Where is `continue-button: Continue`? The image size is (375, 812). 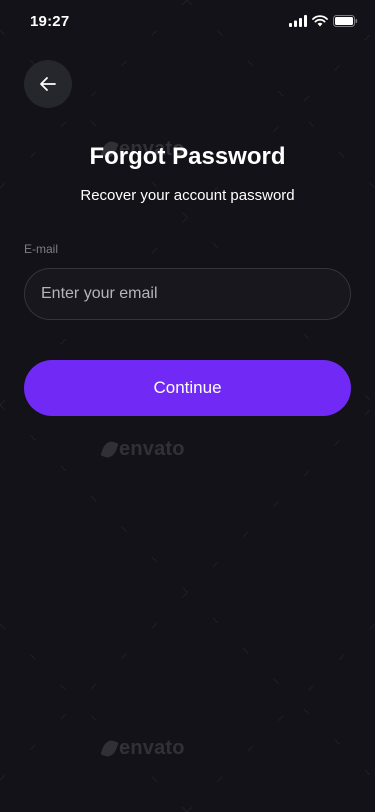 continue-button: Continue is located at coordinates (187, 388).